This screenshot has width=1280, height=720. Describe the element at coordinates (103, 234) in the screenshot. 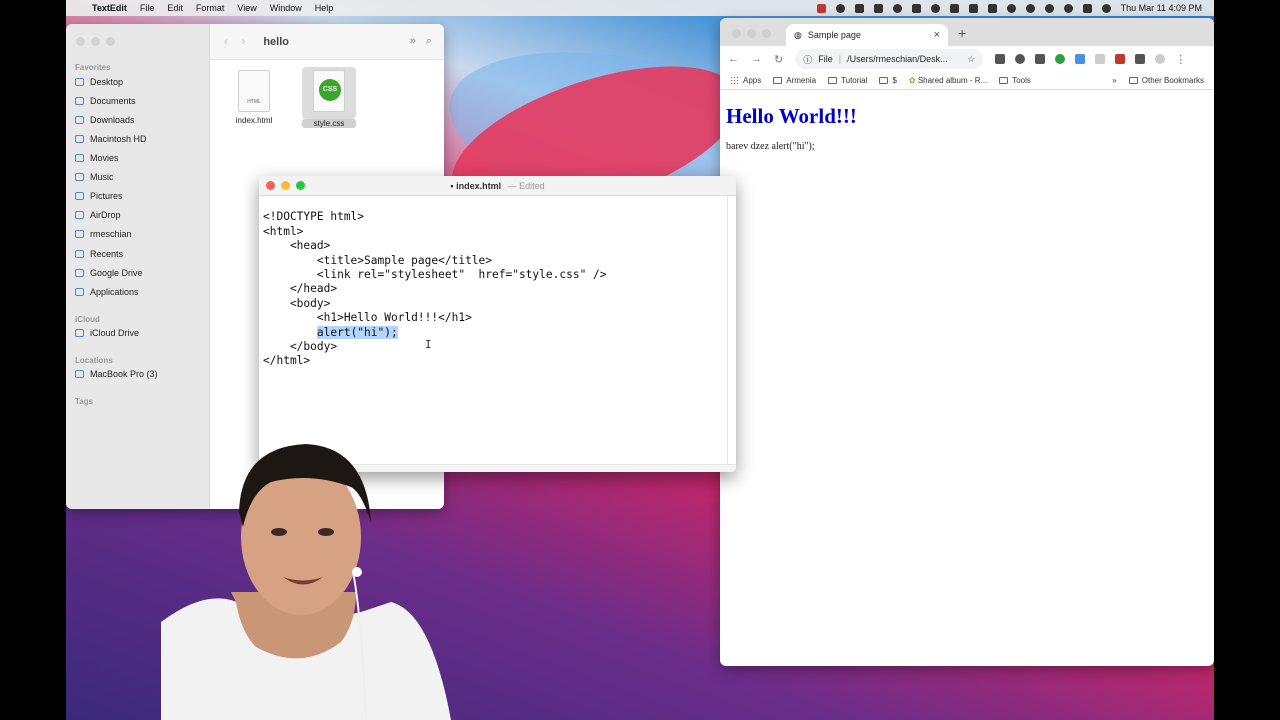

I see `sidebar-item-home: rmeschian` at that location.